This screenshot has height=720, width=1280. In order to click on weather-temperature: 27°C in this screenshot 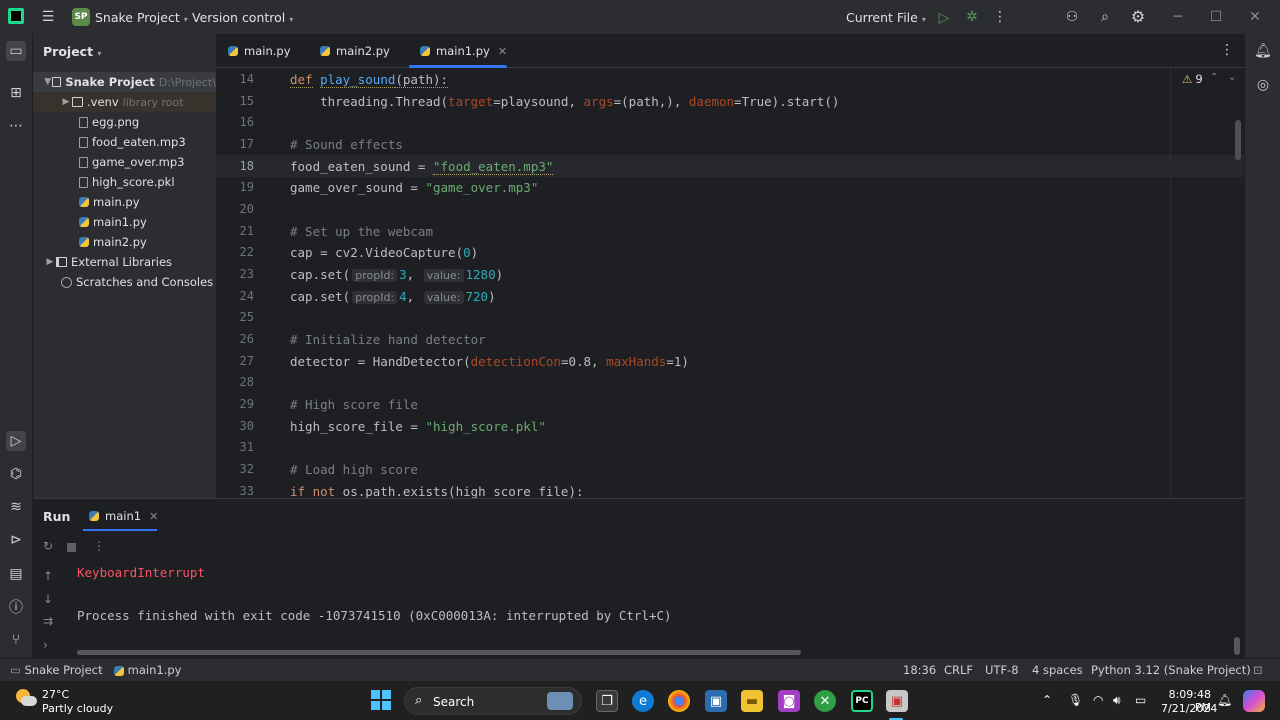, I will do `click(55, 694)`.